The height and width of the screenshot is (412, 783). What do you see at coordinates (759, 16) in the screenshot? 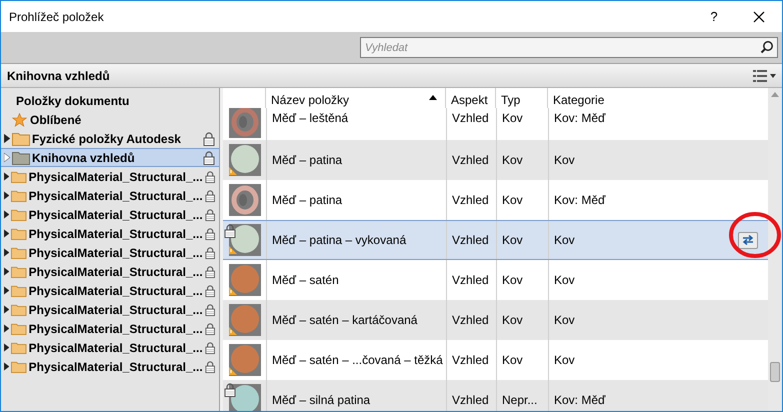
I see `close-icon` at bounding box center [759, 16].